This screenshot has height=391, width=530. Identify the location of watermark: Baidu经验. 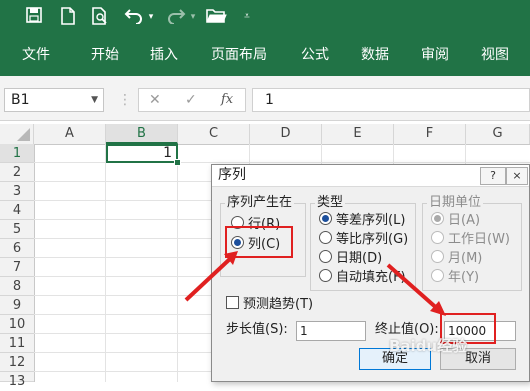
(428, 346).